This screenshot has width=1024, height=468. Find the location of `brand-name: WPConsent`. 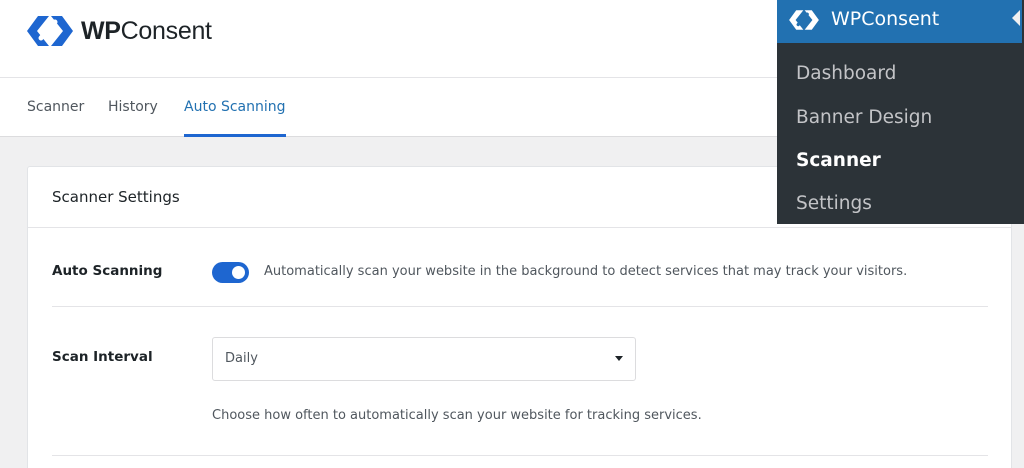

brand-name: WPConsent is located at coordinates (146, 30).